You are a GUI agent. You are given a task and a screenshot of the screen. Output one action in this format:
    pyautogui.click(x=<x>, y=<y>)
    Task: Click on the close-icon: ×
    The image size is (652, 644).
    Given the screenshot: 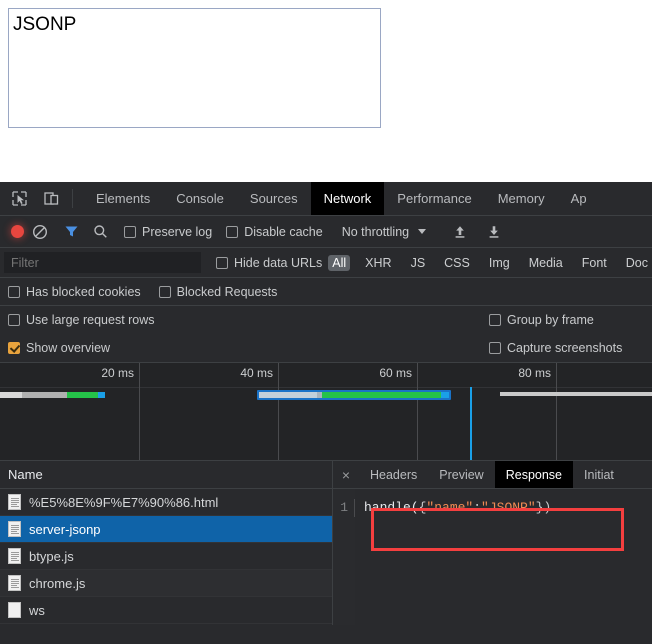 What is the action you would take?
    pyautogui.click(x=346, y=474)
    